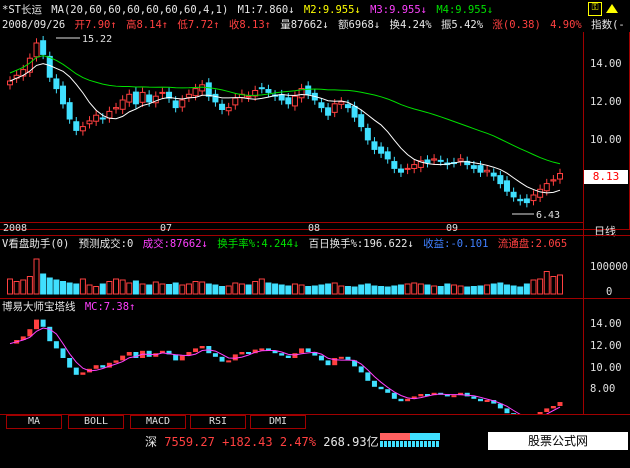 Image resolution: width=630 pixels, height=468 pixels. I want to click on tower-label-10: 10.00, so click(606, 368).